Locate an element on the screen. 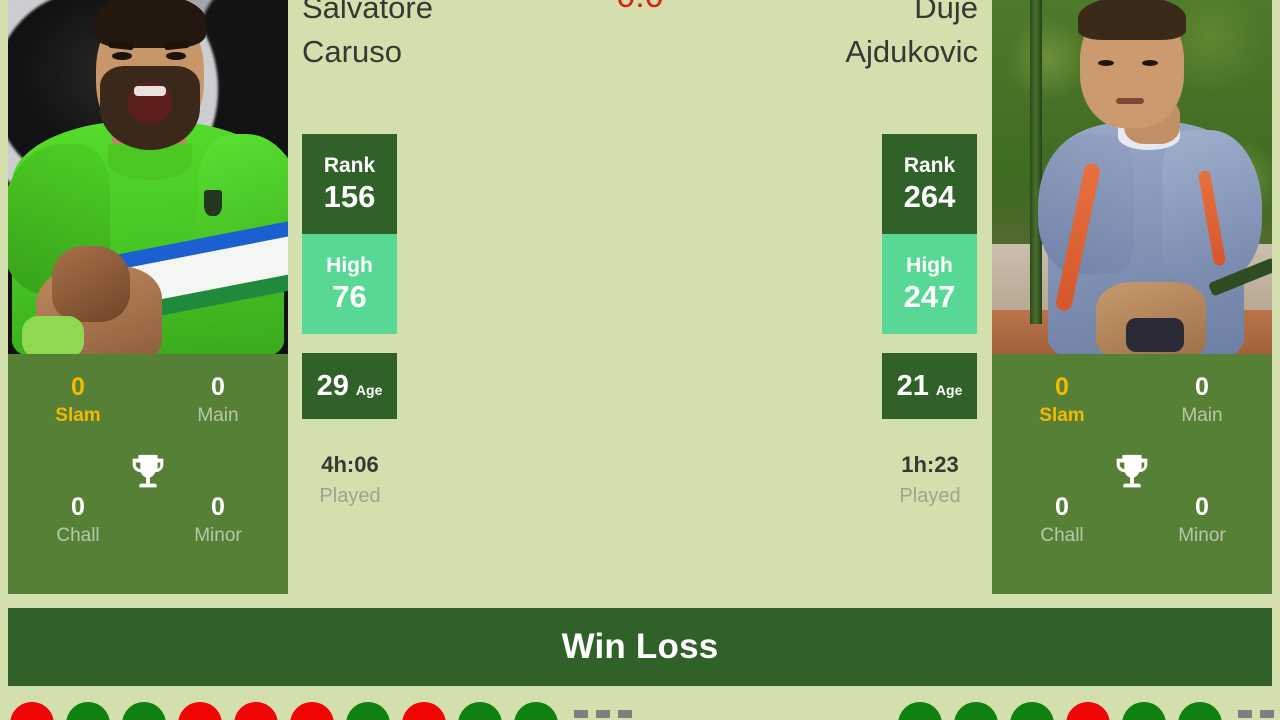  right-slam-value: 0 is located at coordinates (1062, 387).